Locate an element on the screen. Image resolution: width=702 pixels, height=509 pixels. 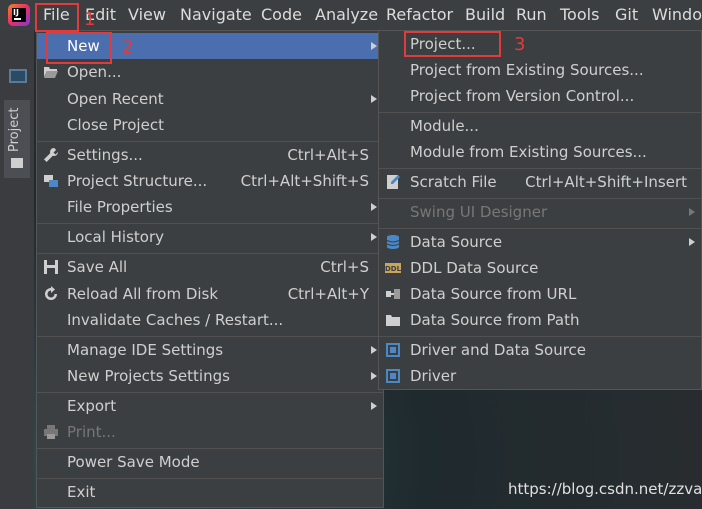
menu-build: Build is located at coordinates (485, 14).